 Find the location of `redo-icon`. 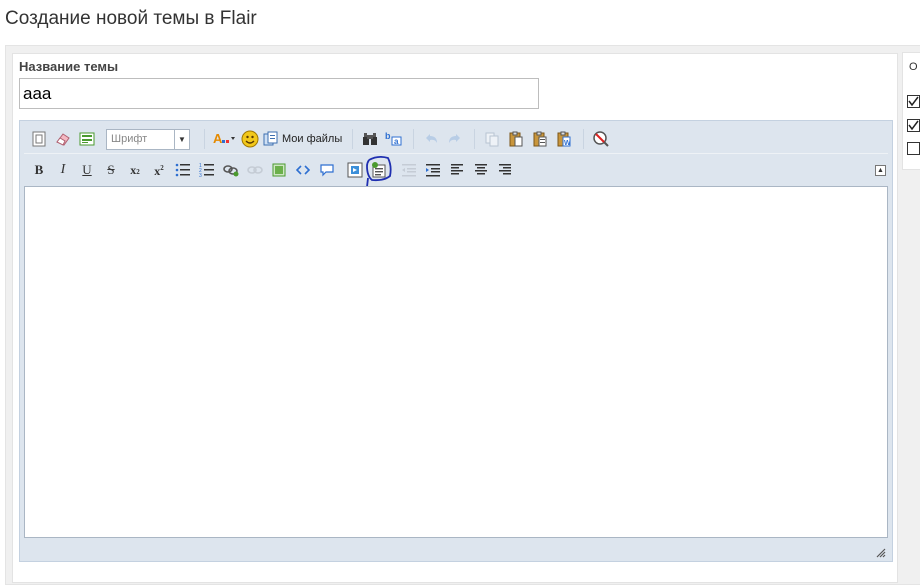

redo-icon is located at coordinates (455, 139).